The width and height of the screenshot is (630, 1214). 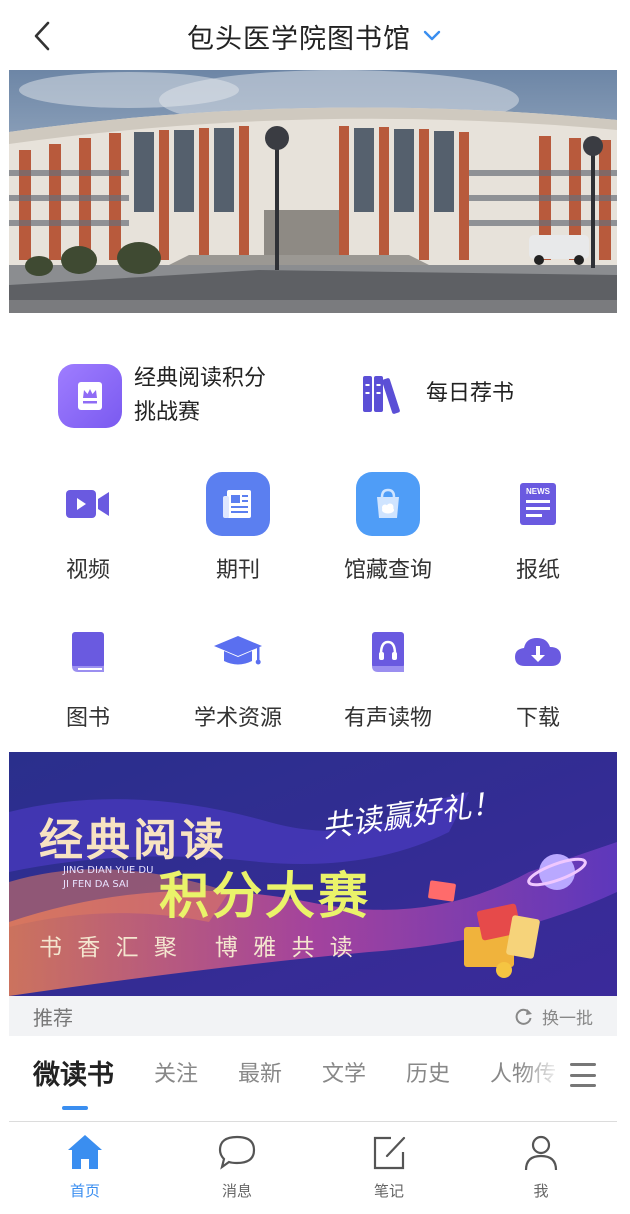 I want to click on audiobook-icon, so click(x=388, y=652).